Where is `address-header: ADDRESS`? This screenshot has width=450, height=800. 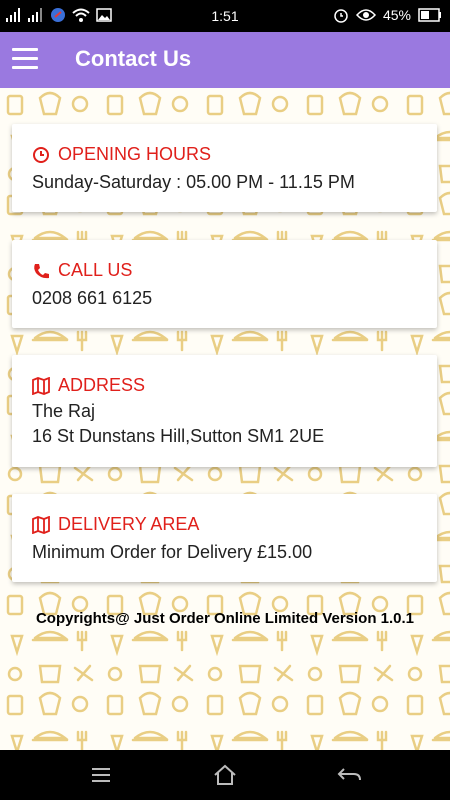 address-header: ADDRESS is located at coordinates (88, 385).